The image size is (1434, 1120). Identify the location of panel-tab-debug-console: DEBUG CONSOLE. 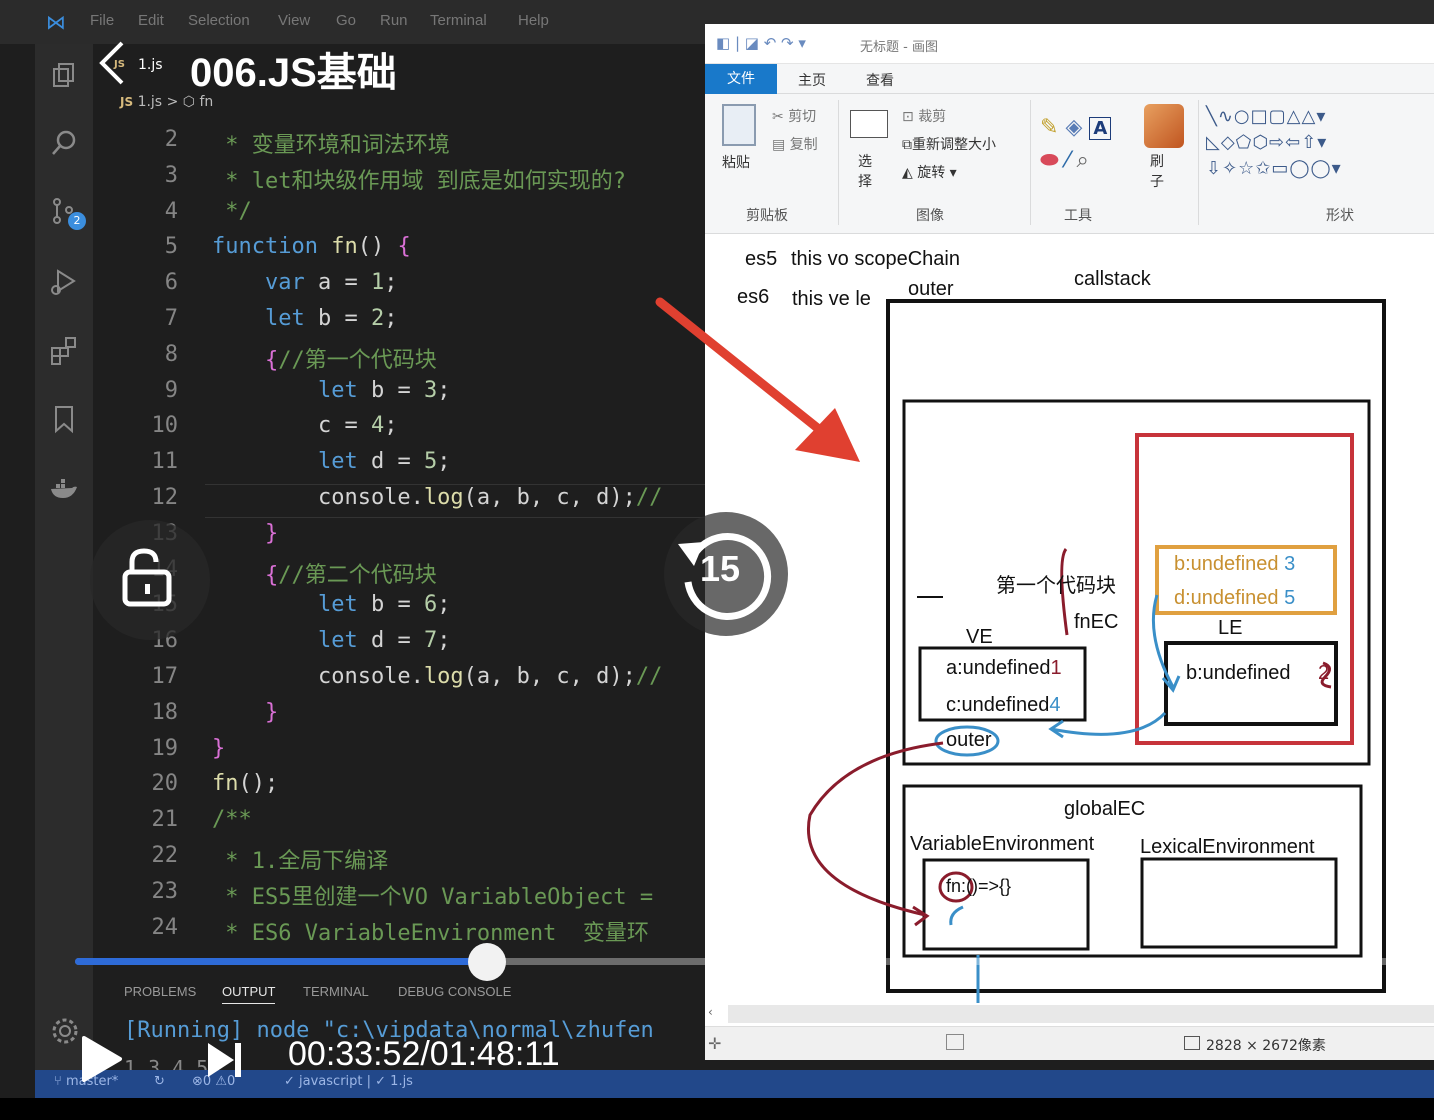
(454, 991).